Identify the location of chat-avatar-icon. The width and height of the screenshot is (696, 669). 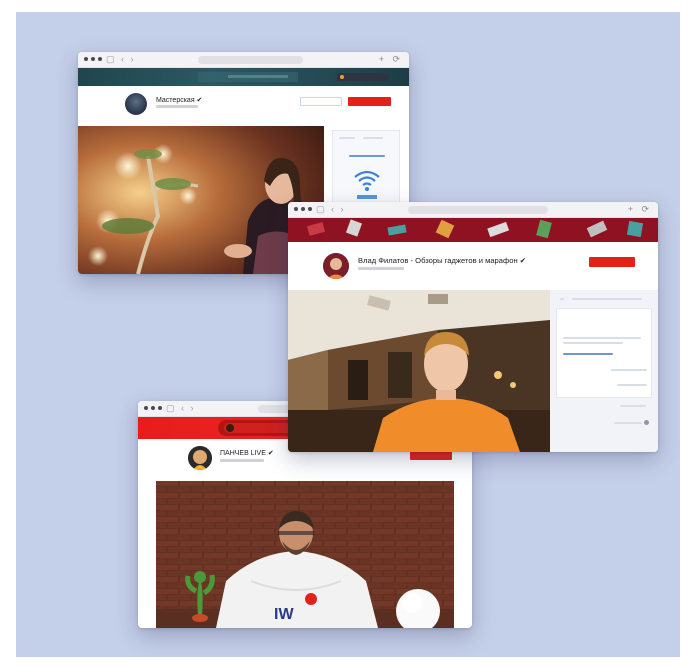
(646, 422).